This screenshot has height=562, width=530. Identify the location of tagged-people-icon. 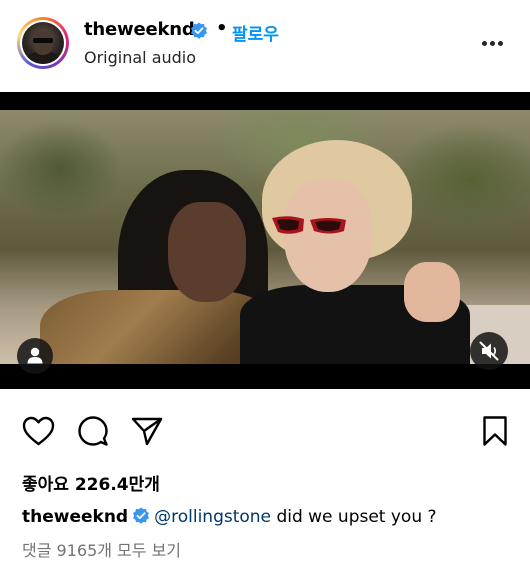
(35, 356).